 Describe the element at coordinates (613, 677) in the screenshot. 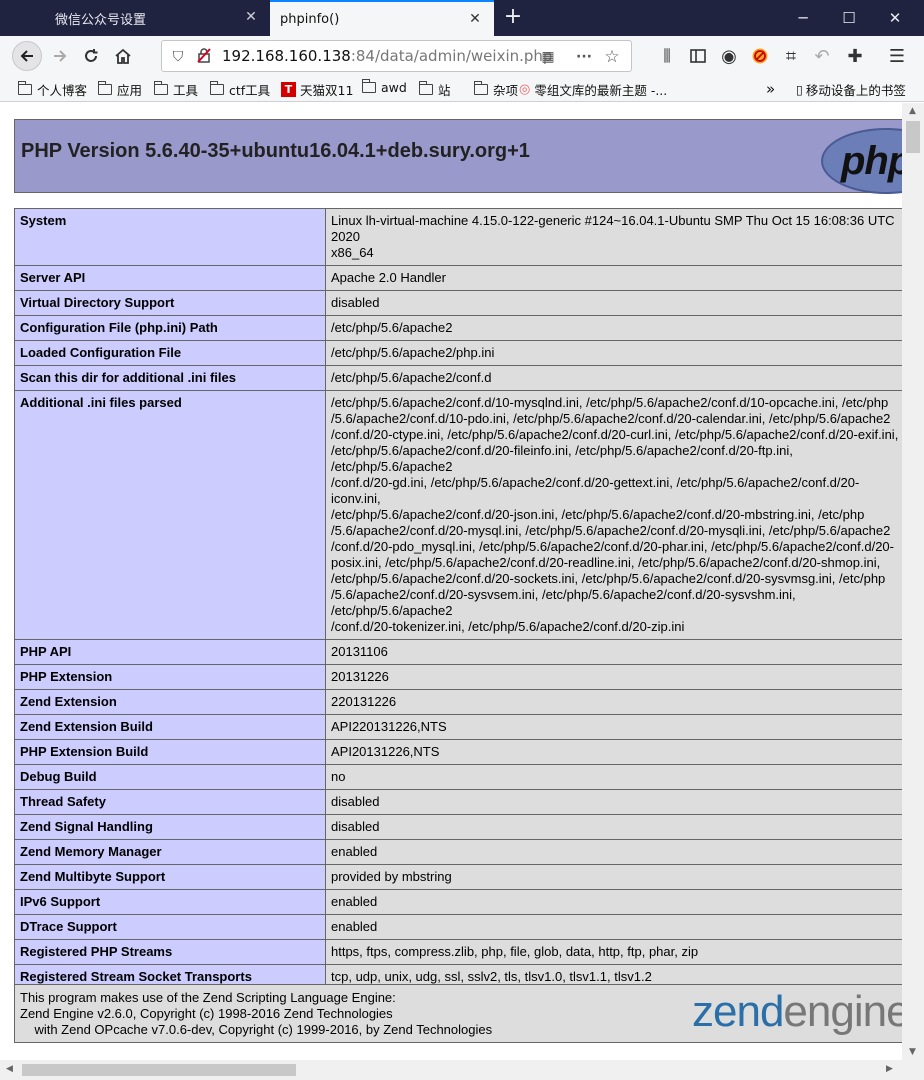

I see `info-value: 20131226` at that location.